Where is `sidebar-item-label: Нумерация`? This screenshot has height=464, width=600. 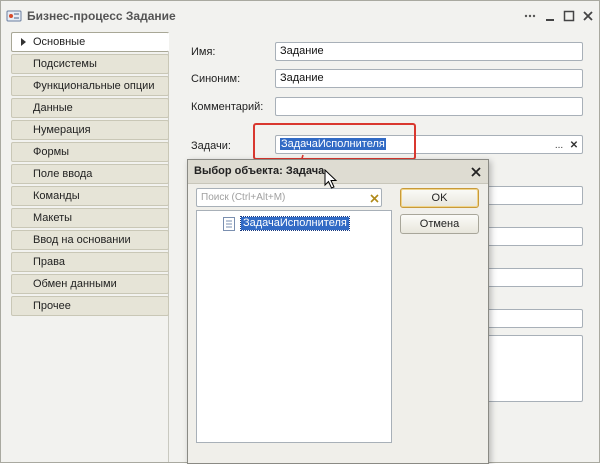 sidebar-item-label: Нумерация is located at coordinates (62, 130).